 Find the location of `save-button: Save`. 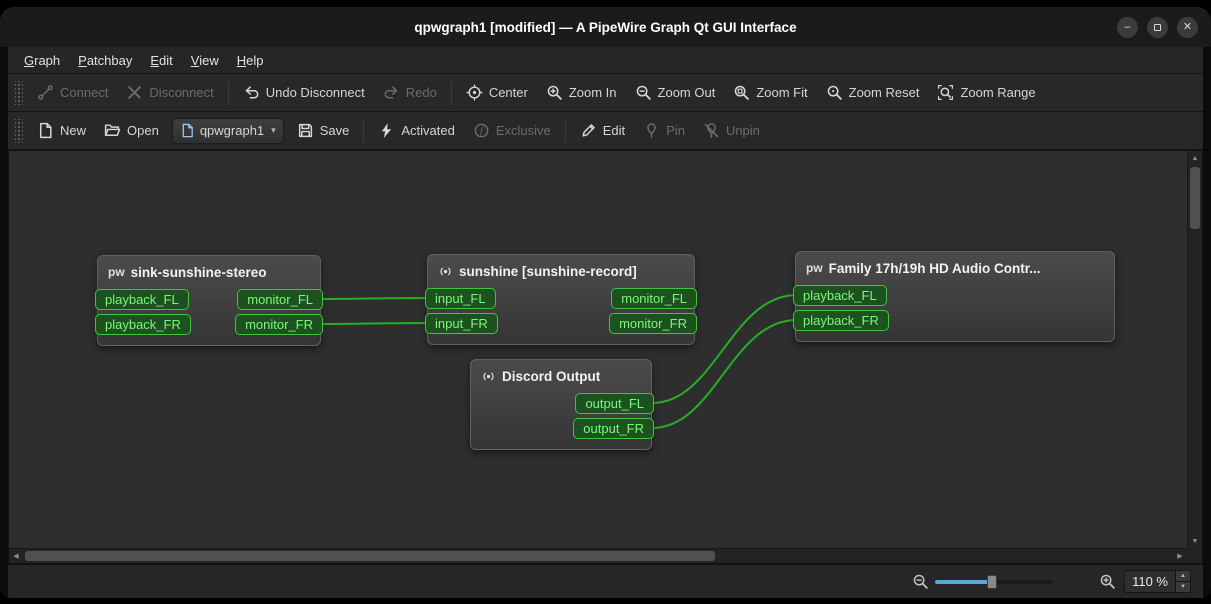

save-button: Save is located at coordinates (323, 131).